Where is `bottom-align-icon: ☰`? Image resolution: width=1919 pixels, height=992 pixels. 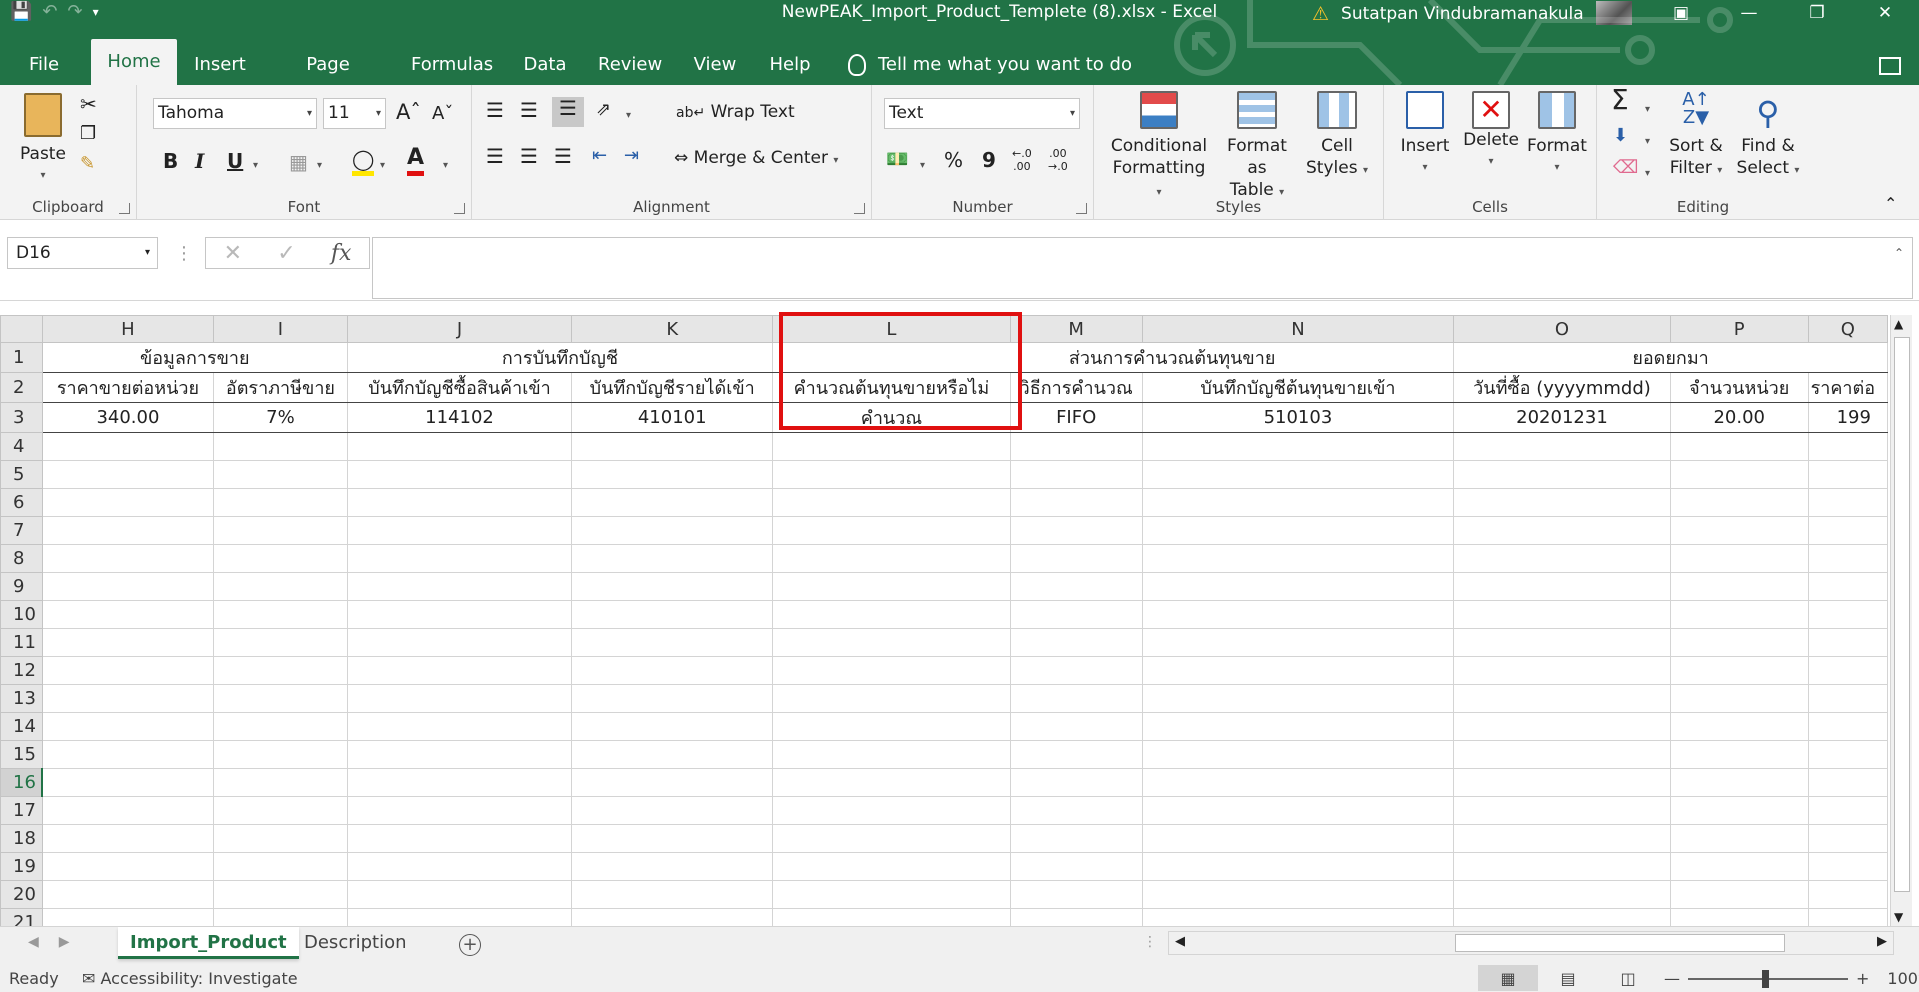
bottom-align-icon: ☰ is located at coordinates (568, 112).